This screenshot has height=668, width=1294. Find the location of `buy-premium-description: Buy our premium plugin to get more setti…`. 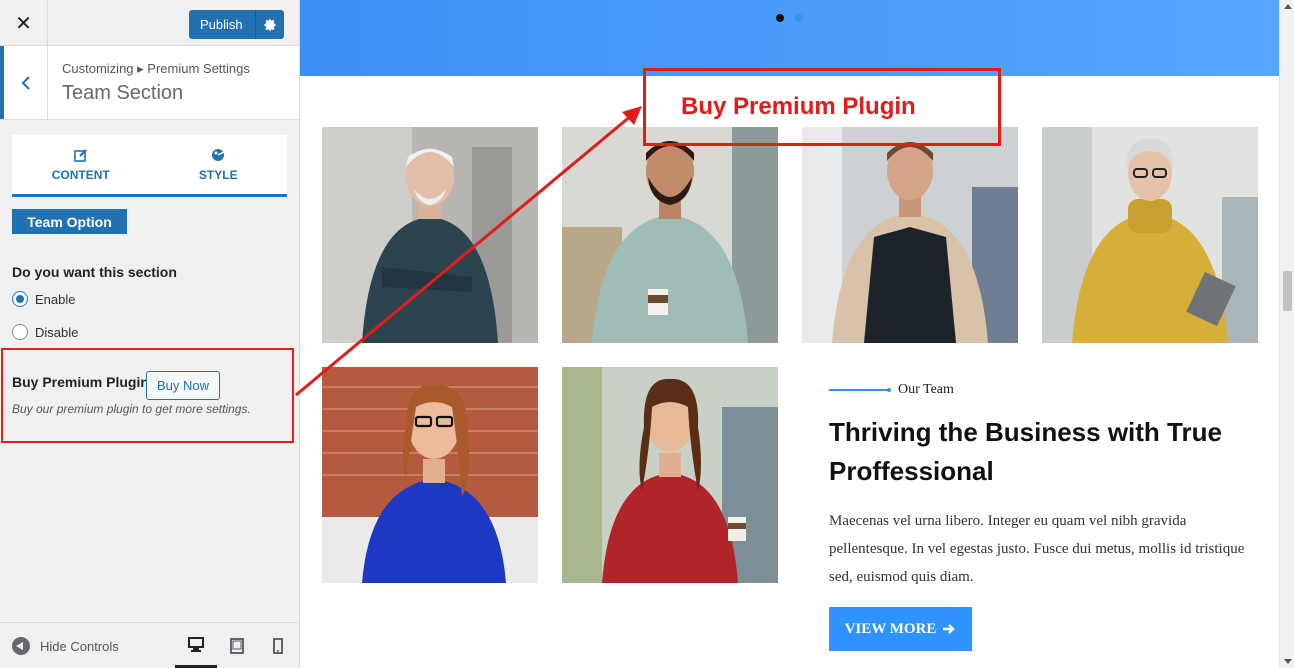

buy-premium-description: Buy our premium plugin to get more setti… is located at coordinates (131, 409).